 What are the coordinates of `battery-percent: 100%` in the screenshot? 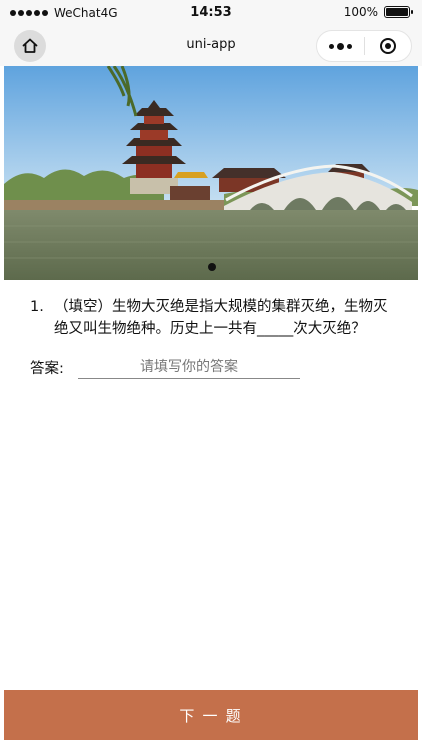 It's located at (360, 12).